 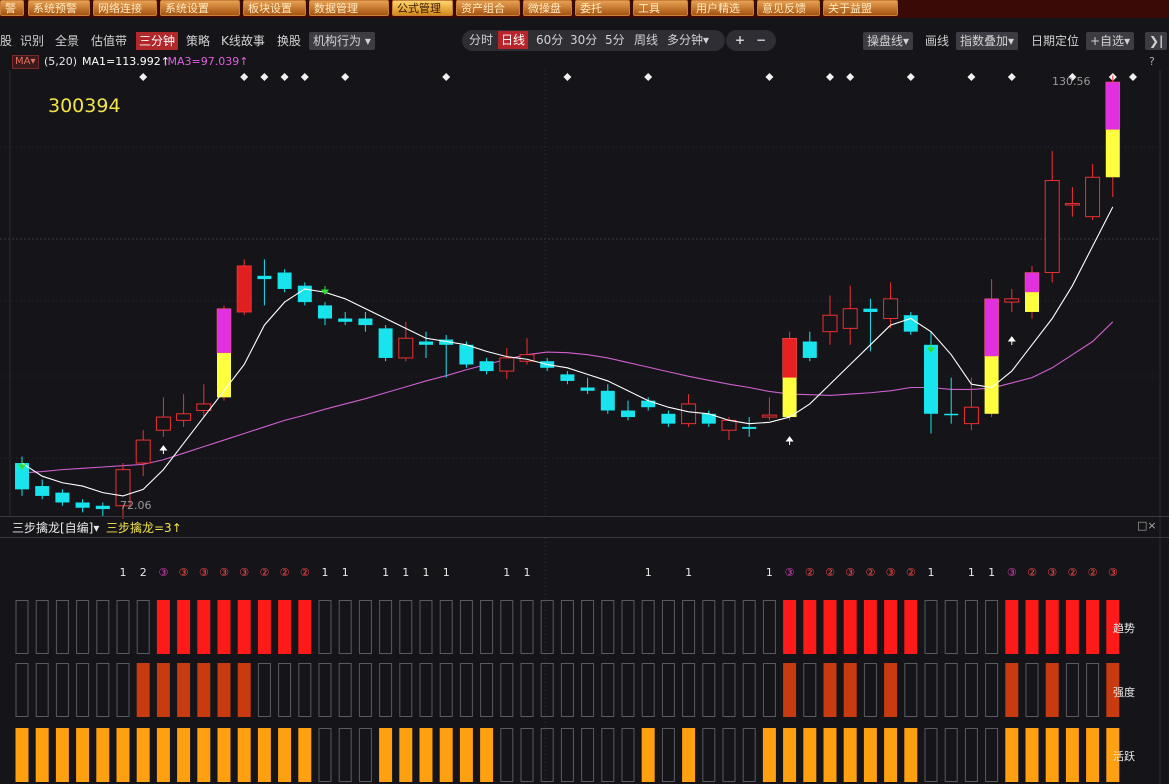 I want to click on row-label-trend: 趋势, so click(x=1124, y=628).